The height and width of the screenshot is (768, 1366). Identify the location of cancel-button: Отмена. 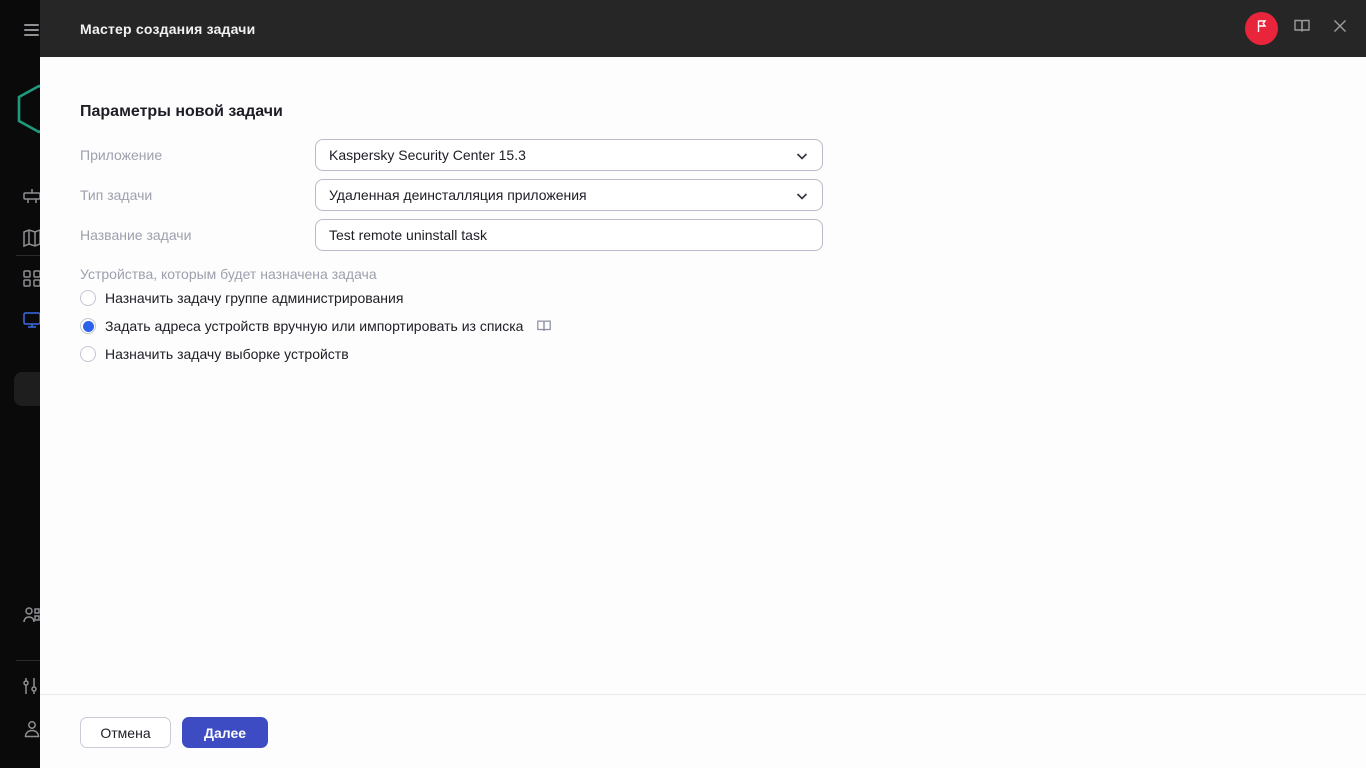
(125, 732).